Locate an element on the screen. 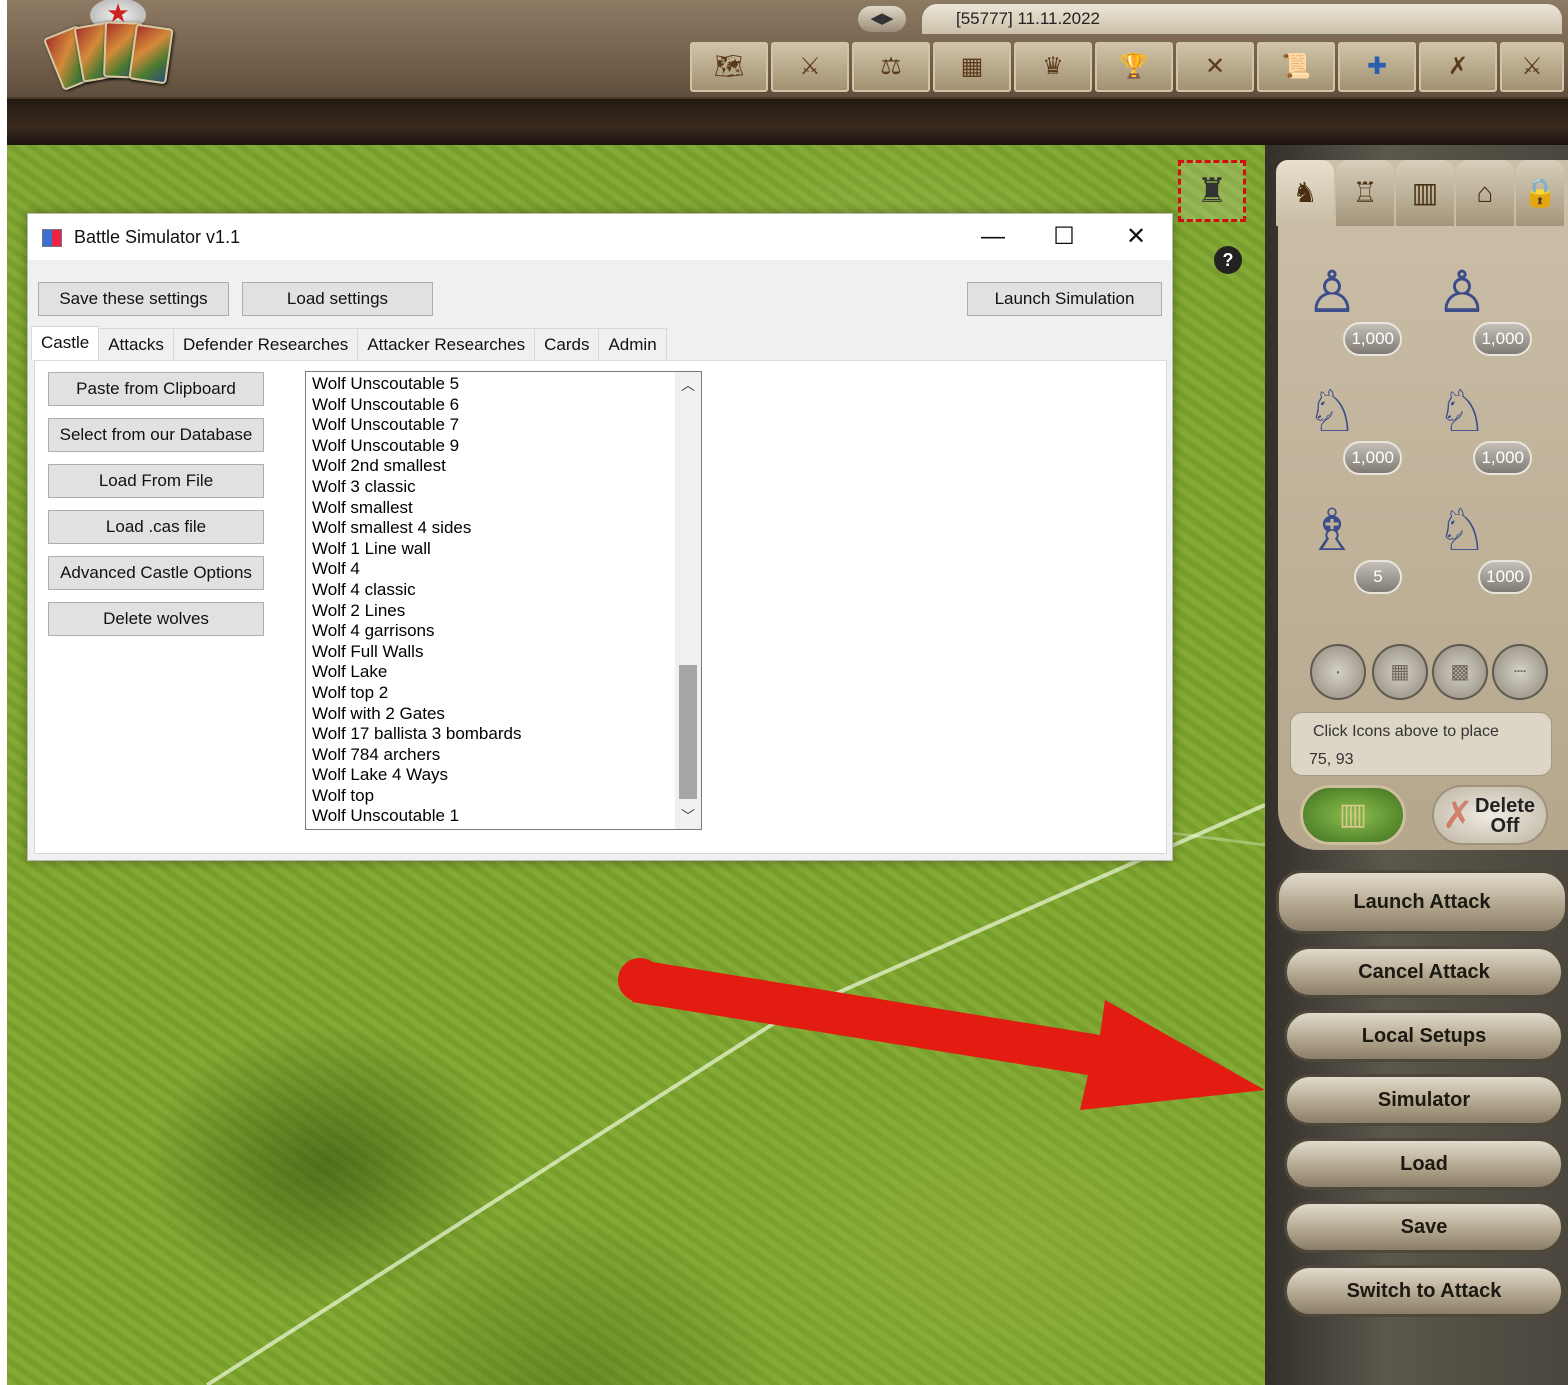 The height and width of the screenshot is (1385, 1568). tab-cards: Cards is located at coordinates (567, 344).